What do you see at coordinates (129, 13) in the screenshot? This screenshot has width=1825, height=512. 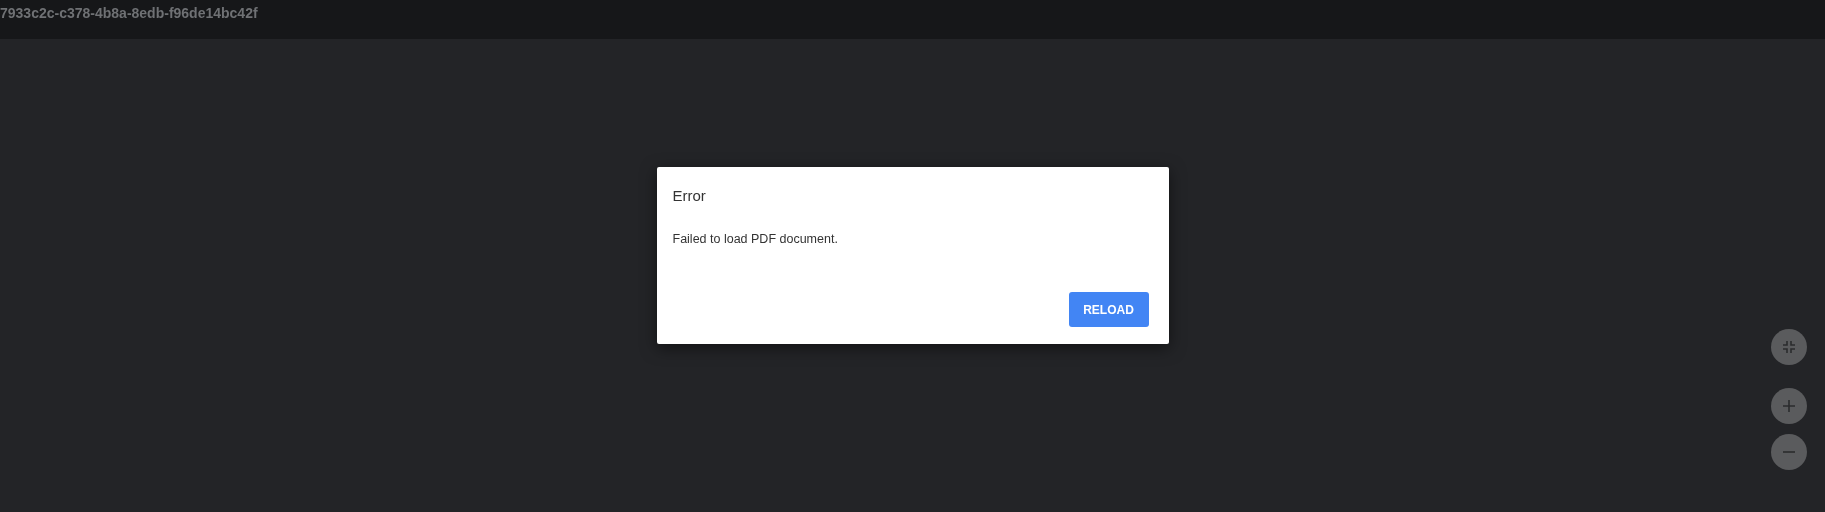 I see `document-title: 7933c2c-c378-4b8a-8edb-f96de14bc42f` at bounding box center [129, 13].